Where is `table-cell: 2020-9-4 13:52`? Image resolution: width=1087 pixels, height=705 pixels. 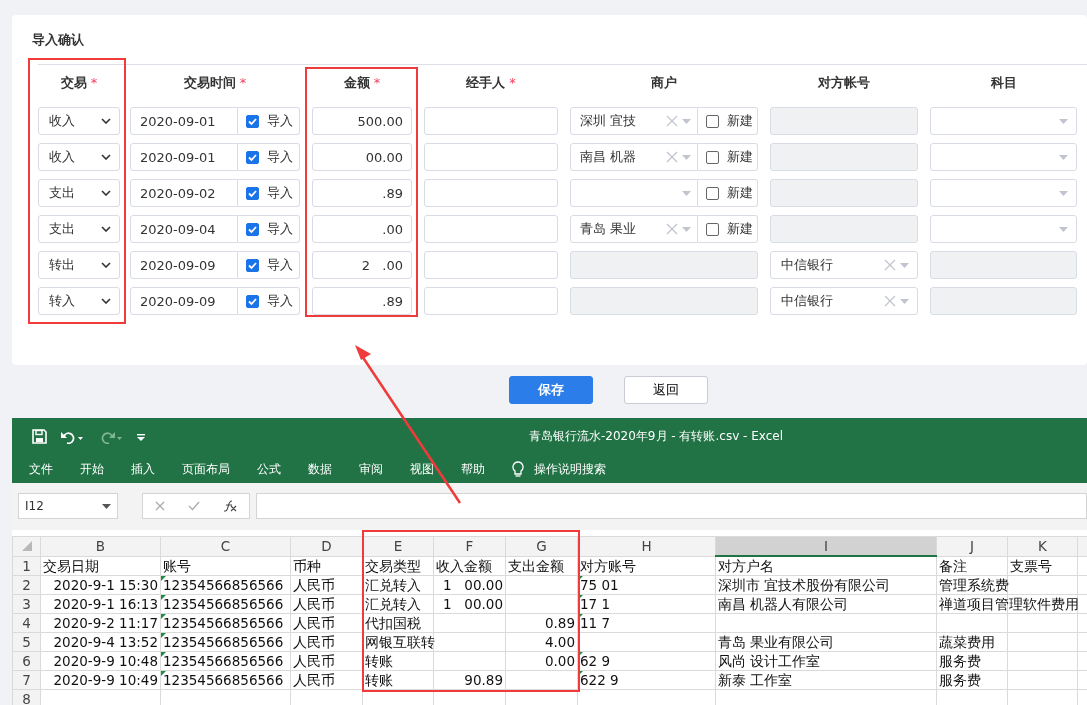 table-cell: 2020-9-4 13:52 is located at coordinates (105, 642).